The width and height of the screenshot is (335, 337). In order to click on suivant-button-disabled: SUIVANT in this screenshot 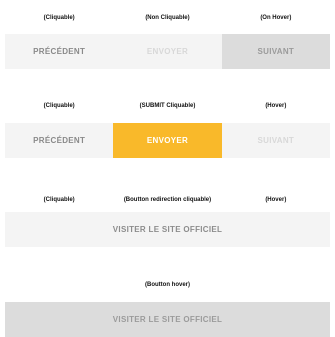, I will do `click(275, 140)`.